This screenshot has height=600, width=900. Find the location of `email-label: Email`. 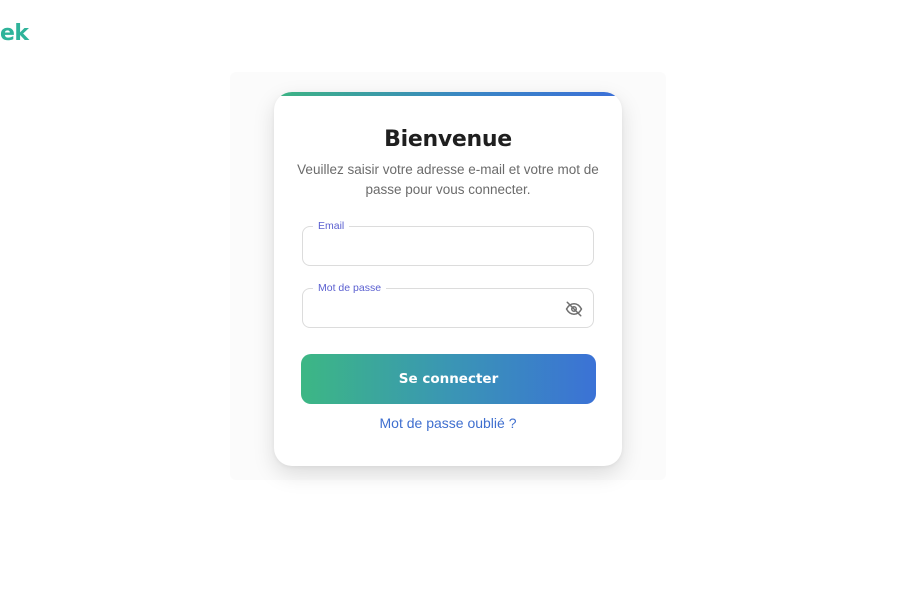

email-label: Email is located at coordinates (331, 226).